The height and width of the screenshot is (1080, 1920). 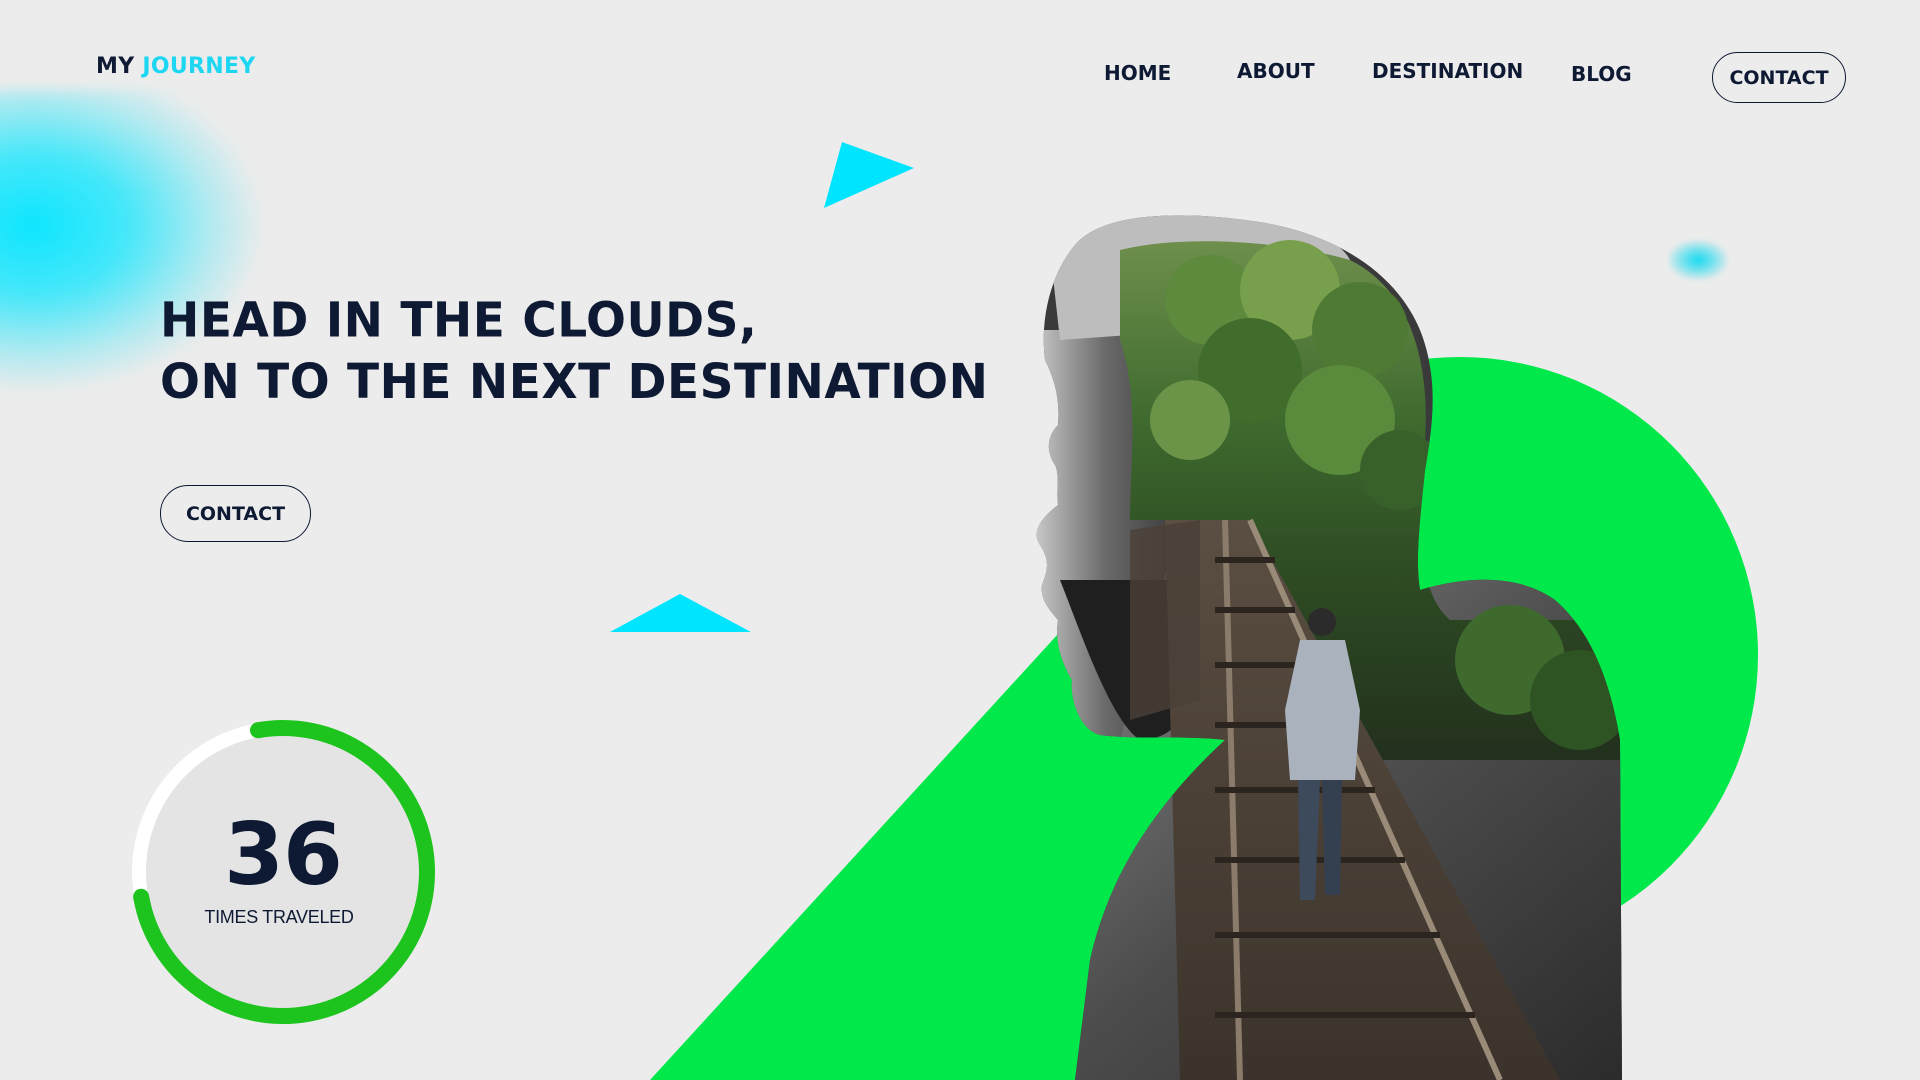 I want to click on logo-text-journey: JOURNEY, so click(x=199, y=66).